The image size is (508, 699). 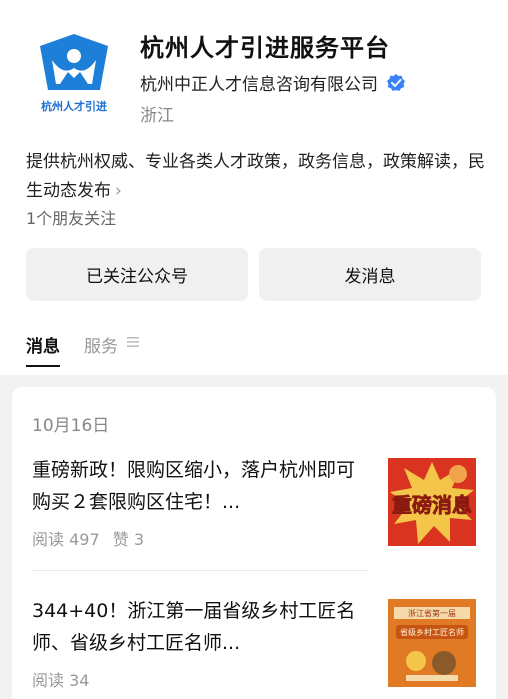 I want to click on friends-following: 1个朋友关注, so click(x=71, y=218).